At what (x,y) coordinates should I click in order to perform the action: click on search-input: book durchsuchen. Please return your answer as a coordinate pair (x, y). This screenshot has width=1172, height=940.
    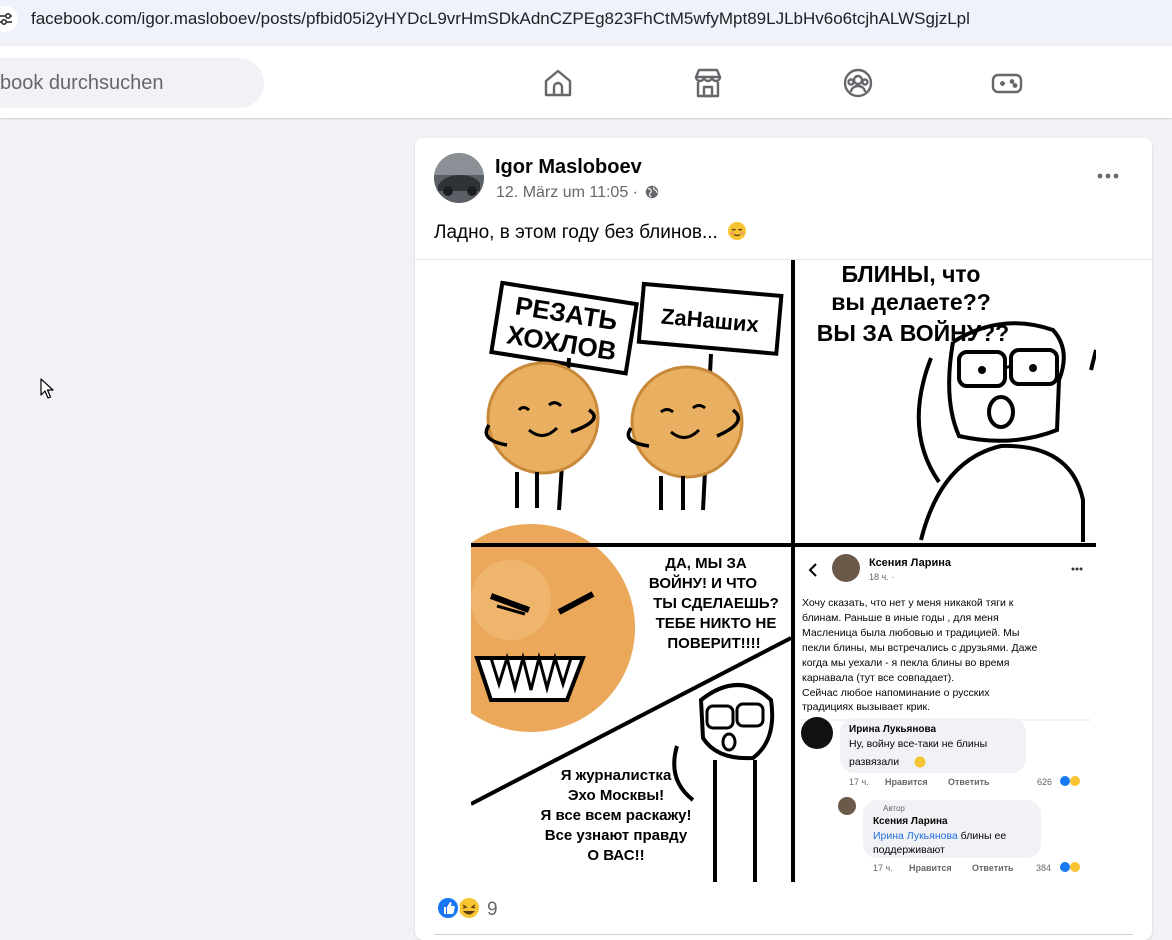
    Looking at the image, I should click on (132, 83).